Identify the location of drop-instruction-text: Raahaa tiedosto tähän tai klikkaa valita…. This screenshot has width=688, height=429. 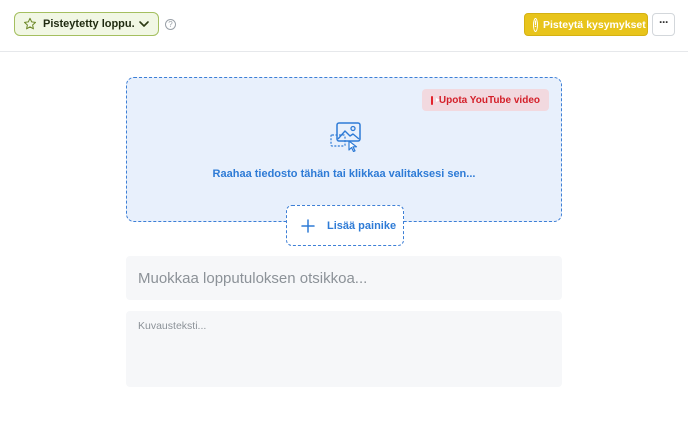
(344, 174).